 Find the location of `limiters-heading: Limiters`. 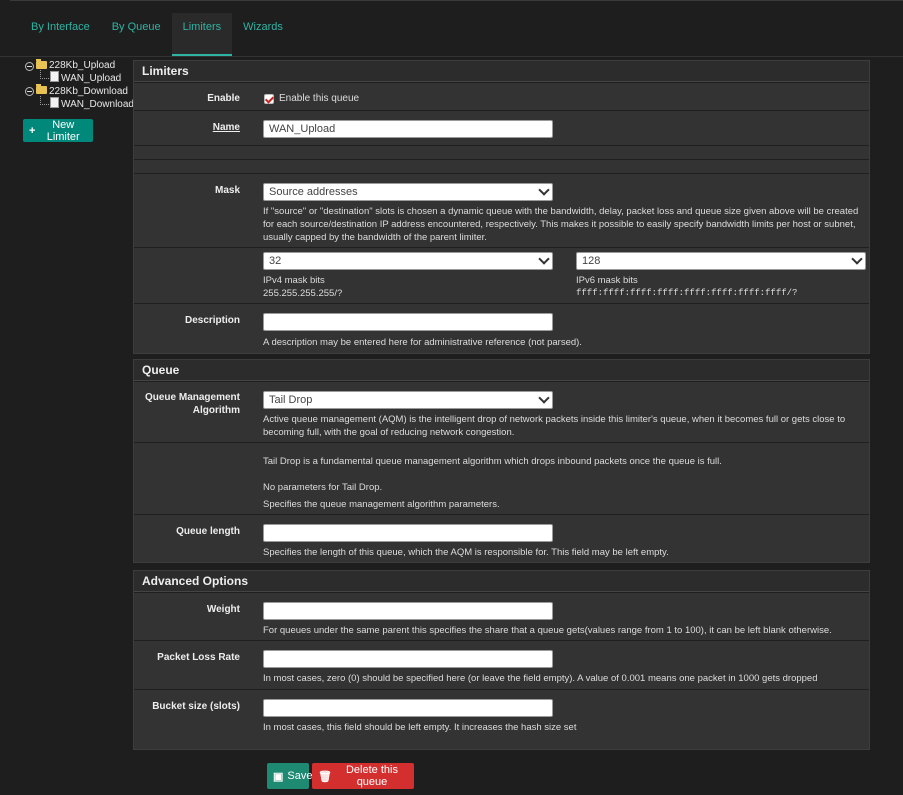

limiters-heading: Limiters is located at coordinates (501, 71).